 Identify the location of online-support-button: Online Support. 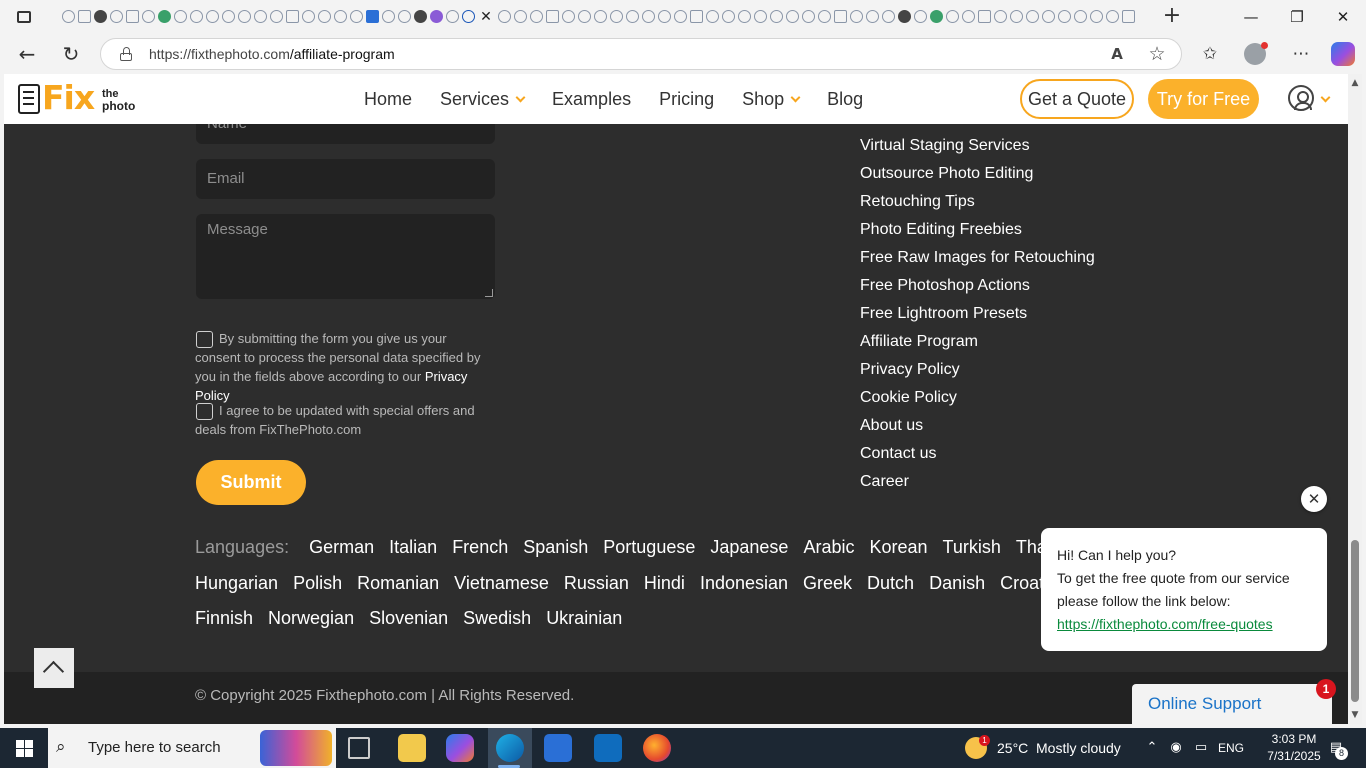
(1232, 704).